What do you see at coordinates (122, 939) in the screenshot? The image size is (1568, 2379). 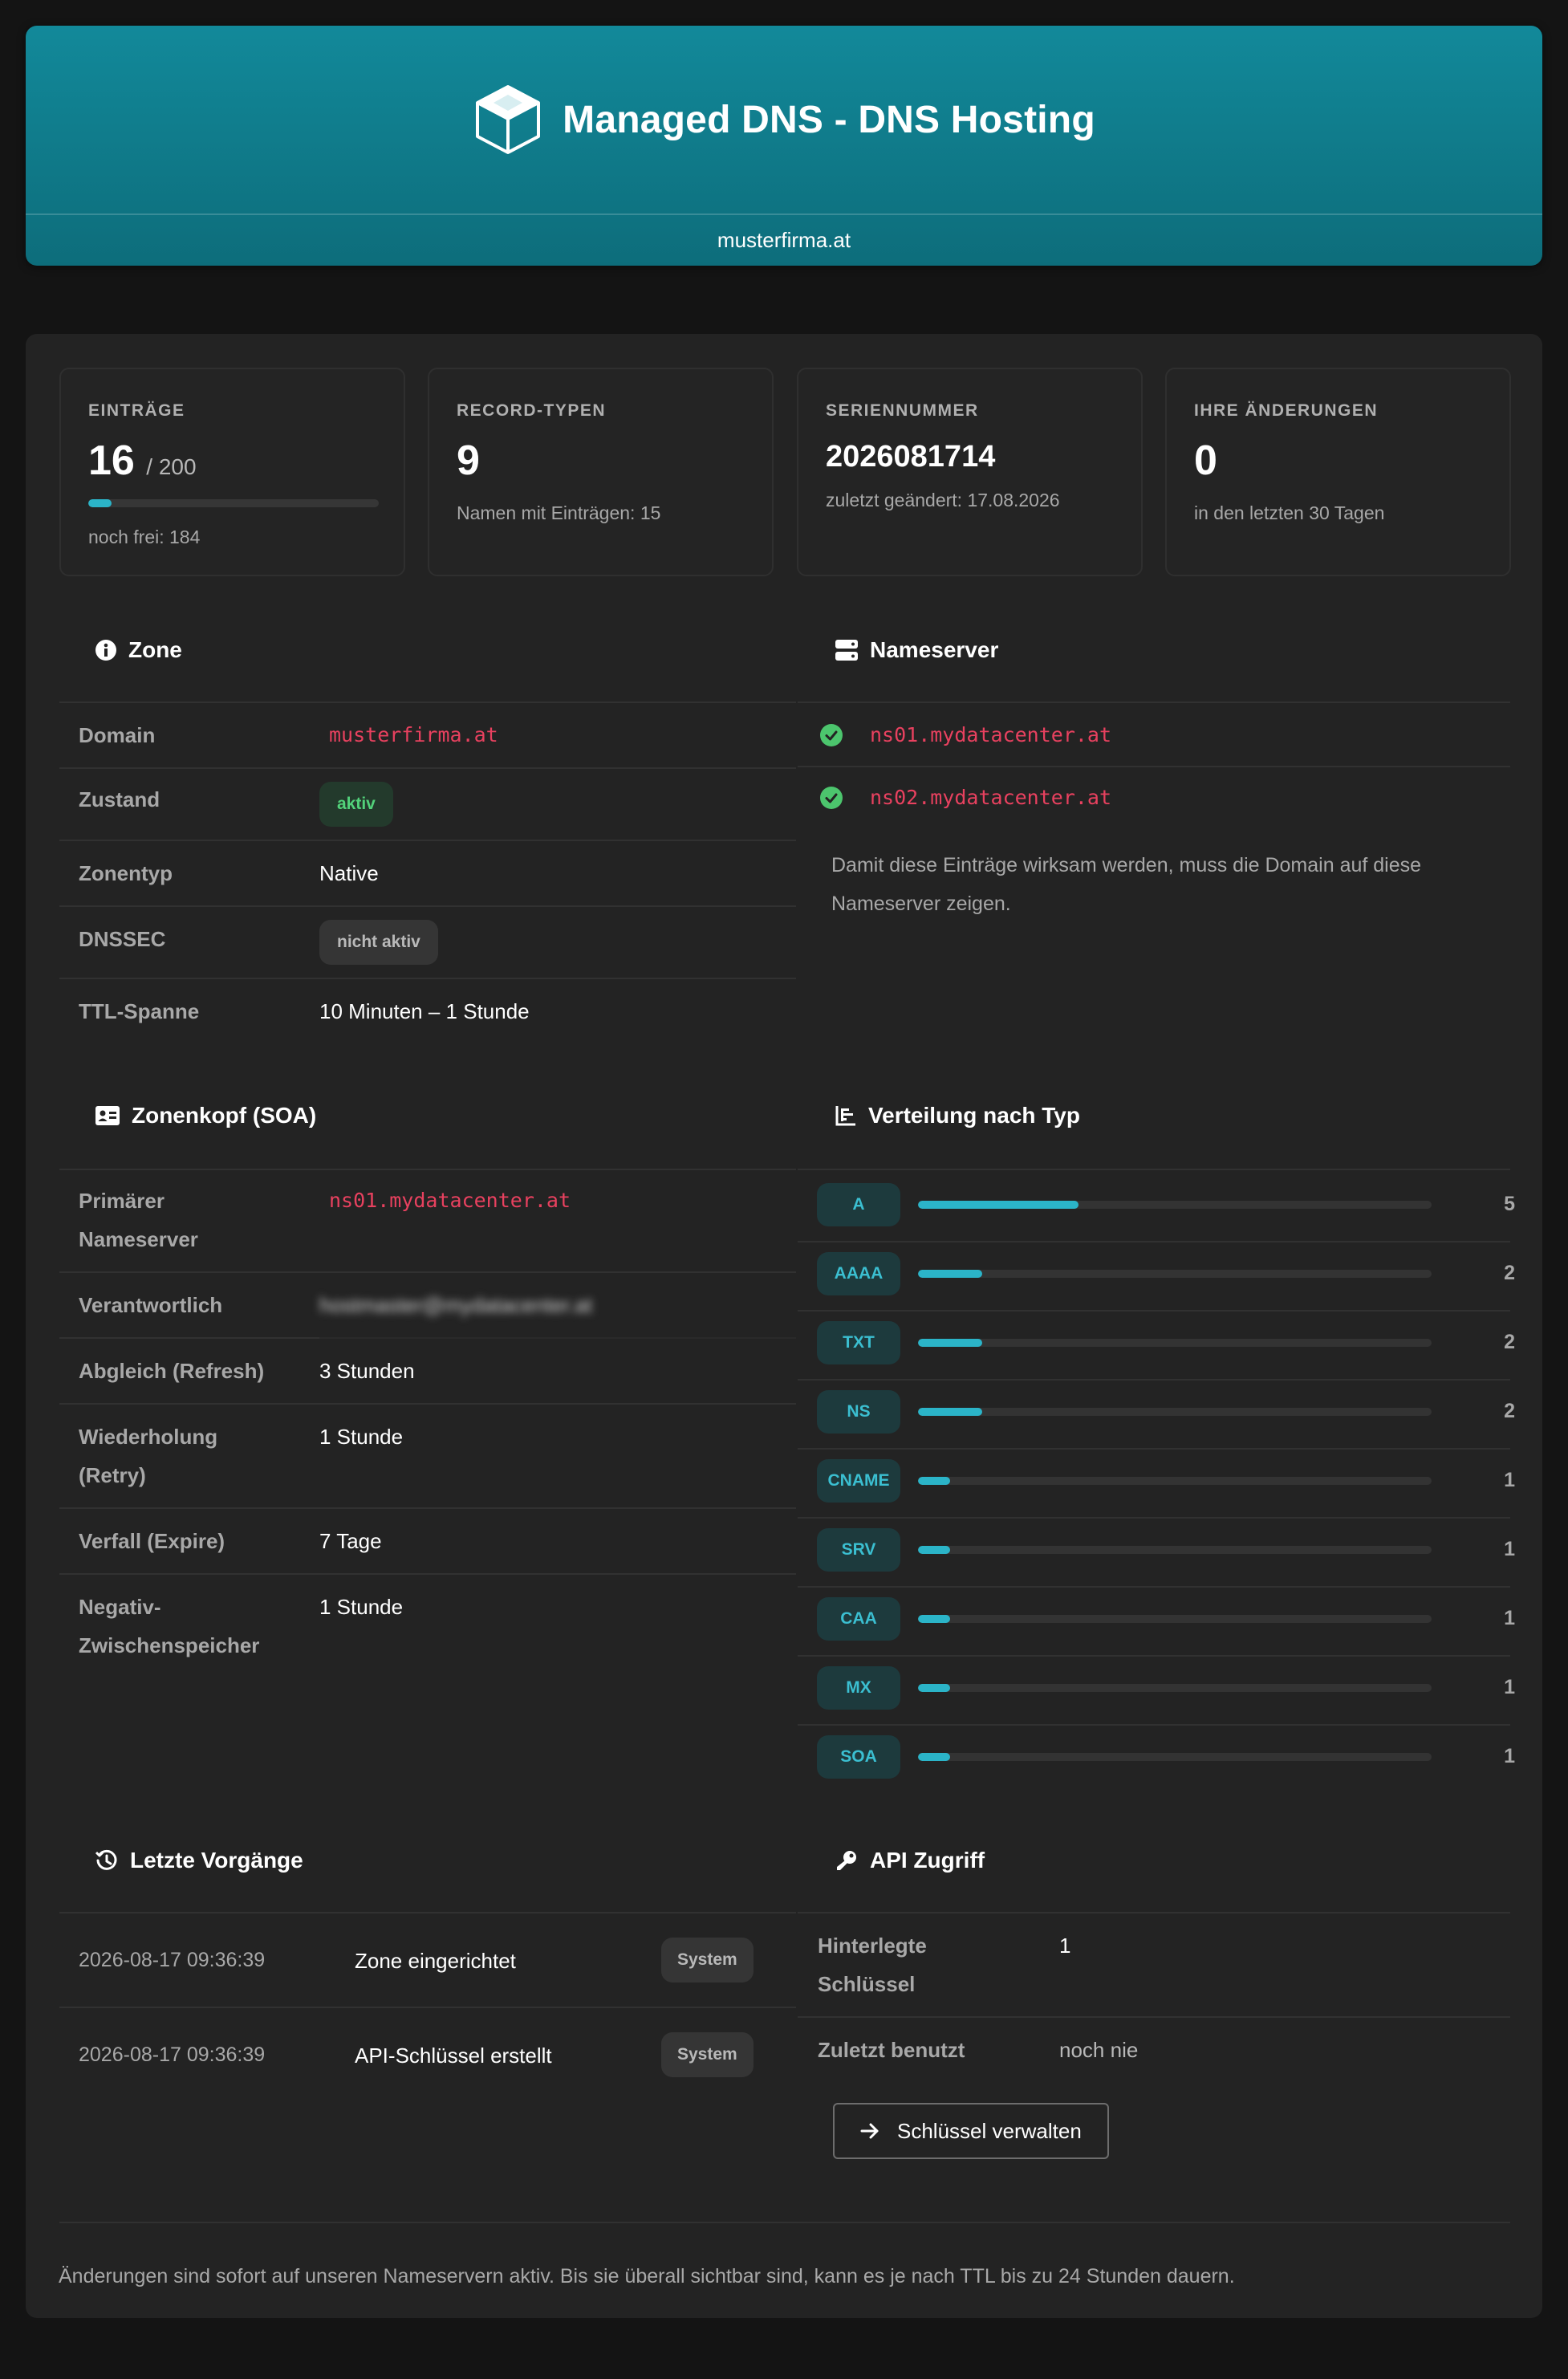 I see `zone-dnssec-key: DNSSEC` at bounding box center [122, 939].